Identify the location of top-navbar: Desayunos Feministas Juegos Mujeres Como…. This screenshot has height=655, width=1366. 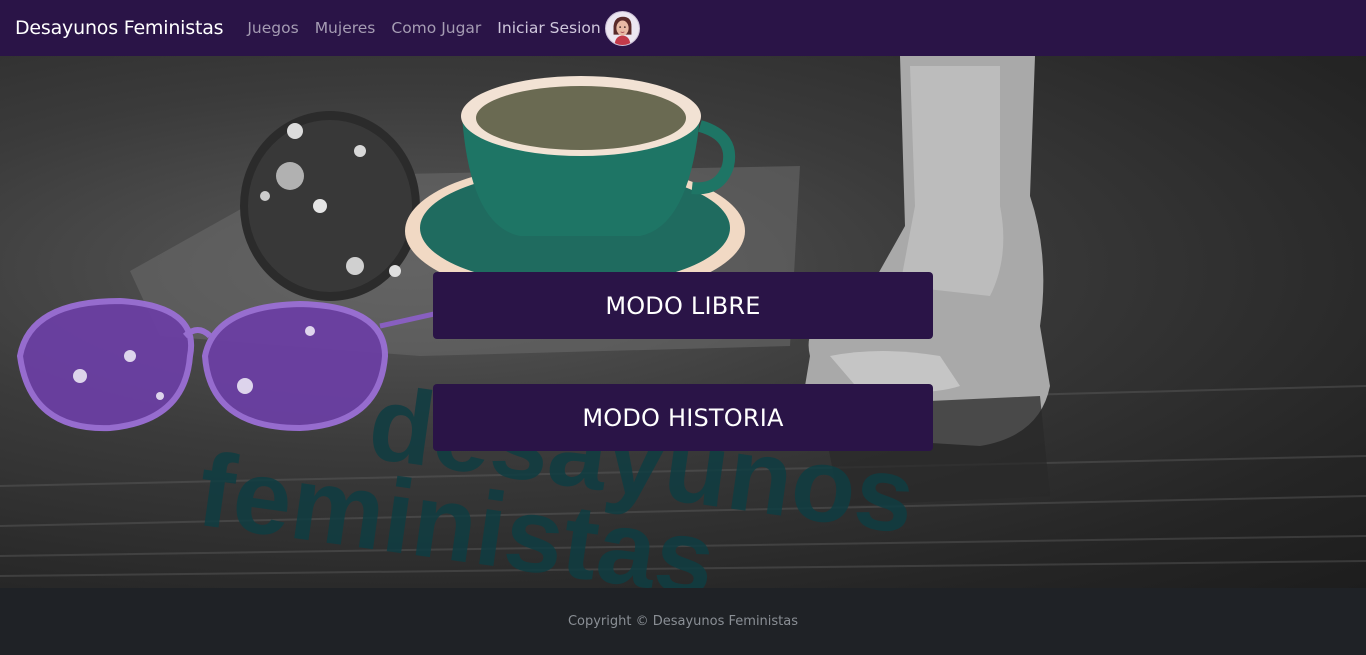
(683, 28).